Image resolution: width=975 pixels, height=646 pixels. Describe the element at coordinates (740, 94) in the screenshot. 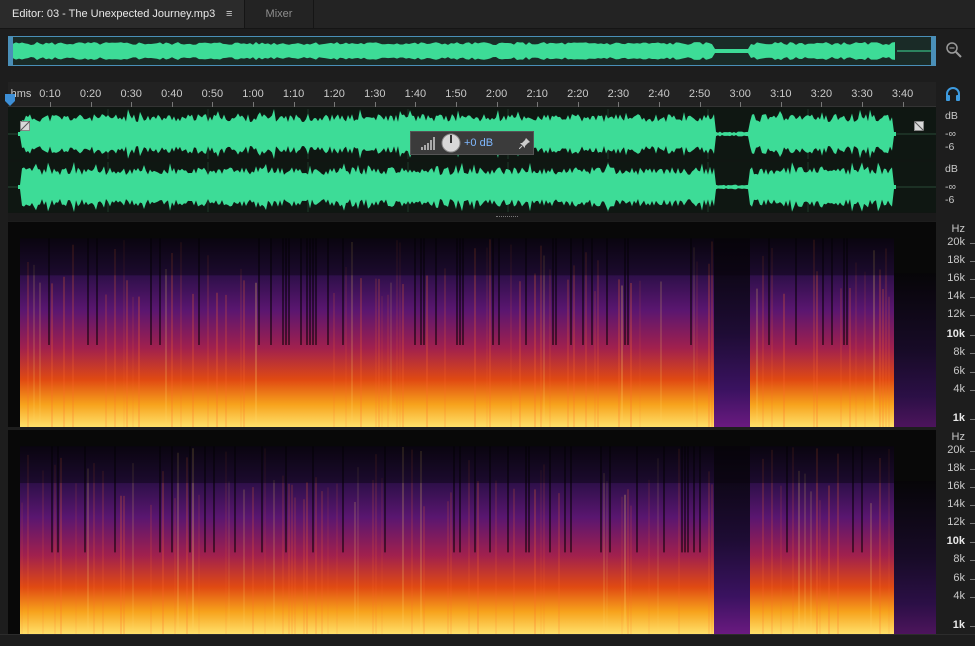

I see `ruler-tick-label: 3:00` at that location.